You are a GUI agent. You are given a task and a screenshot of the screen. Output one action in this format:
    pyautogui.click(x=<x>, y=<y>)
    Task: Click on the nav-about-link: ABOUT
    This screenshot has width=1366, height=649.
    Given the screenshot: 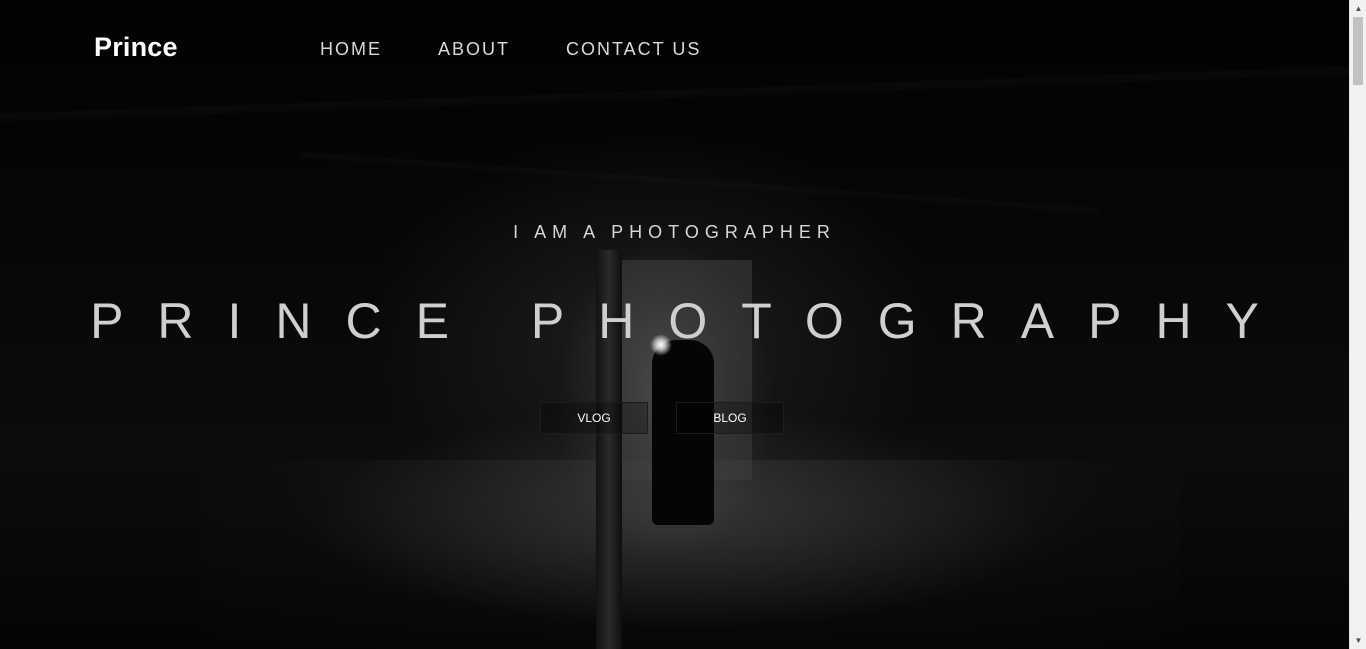 What is the action you would take?
    pyautogui.click(x=474, y=49)
    